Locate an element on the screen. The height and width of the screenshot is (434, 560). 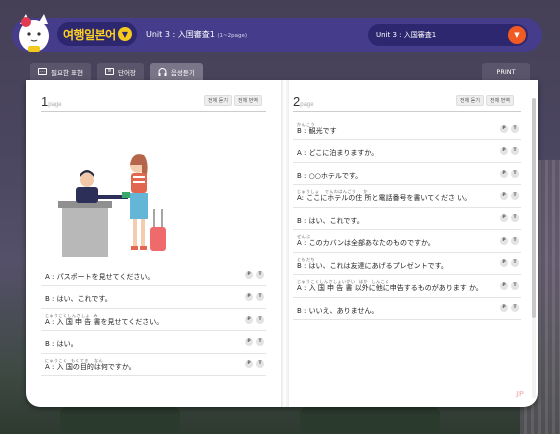
tab-vocabulary: ≡ 단어장 is located at coordinates (120, 71).